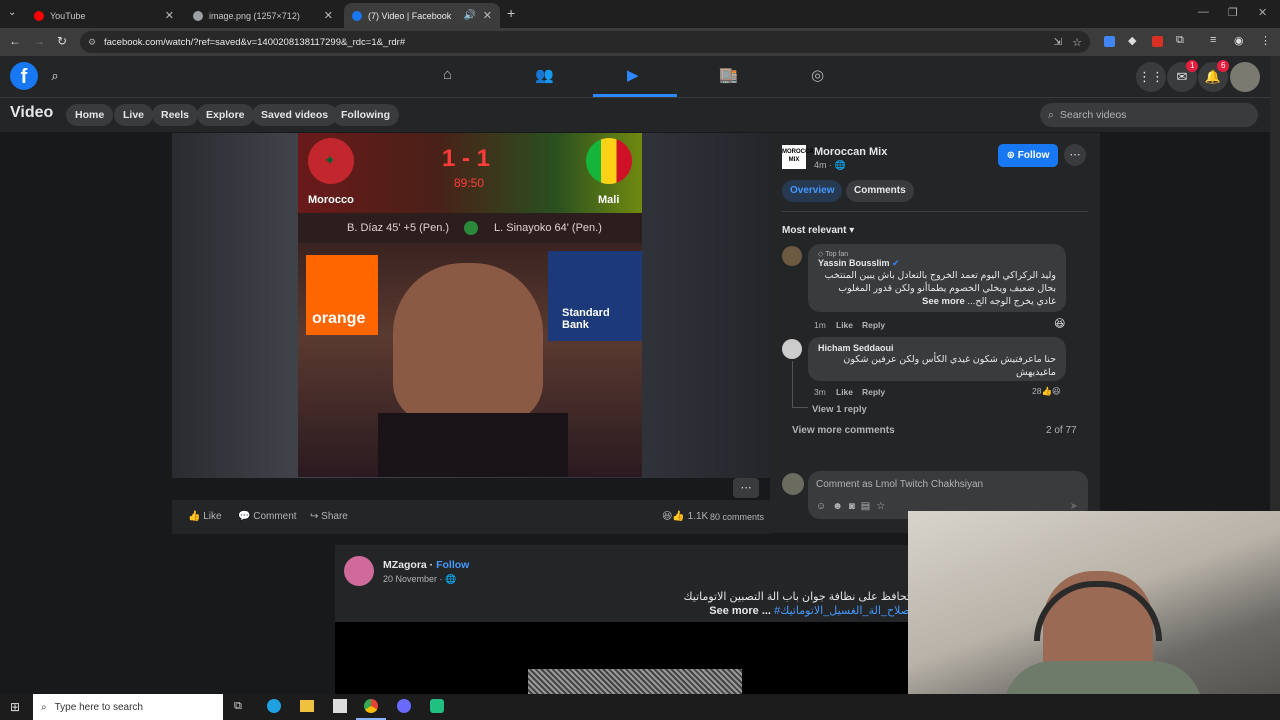  Describe the element at coordinates (295, 115) in the screenshot. I see `subnav-saved-videos: Saved videos` at that location.